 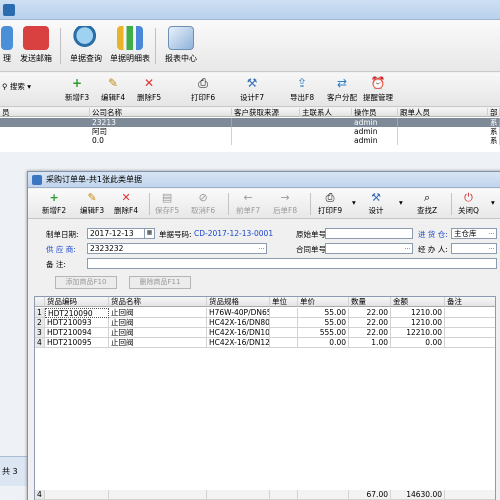 What do you see at coordinates (378, 83) in the screenshot?
I see `clock-icon: ⏰` at bounding box center [378, 83].